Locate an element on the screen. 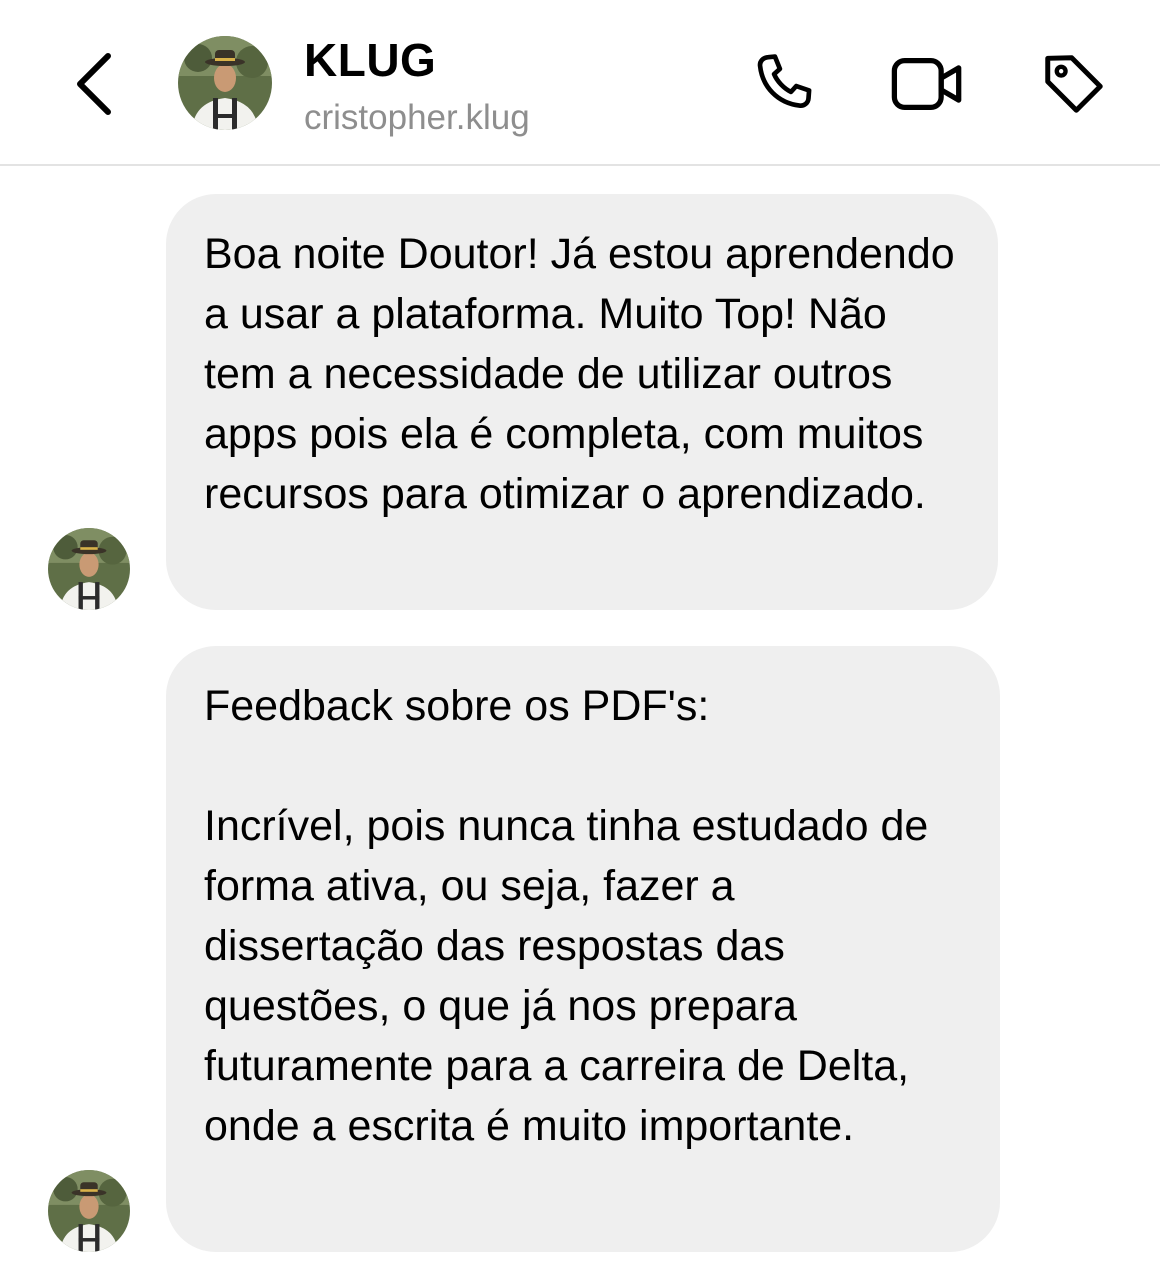 This screenshot has height=1280, width=1160. tag-icon is located at coordinates (1074, 84).